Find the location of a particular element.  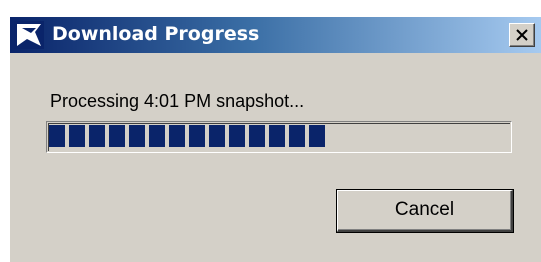

close-button is located at coordinates (522, 35).